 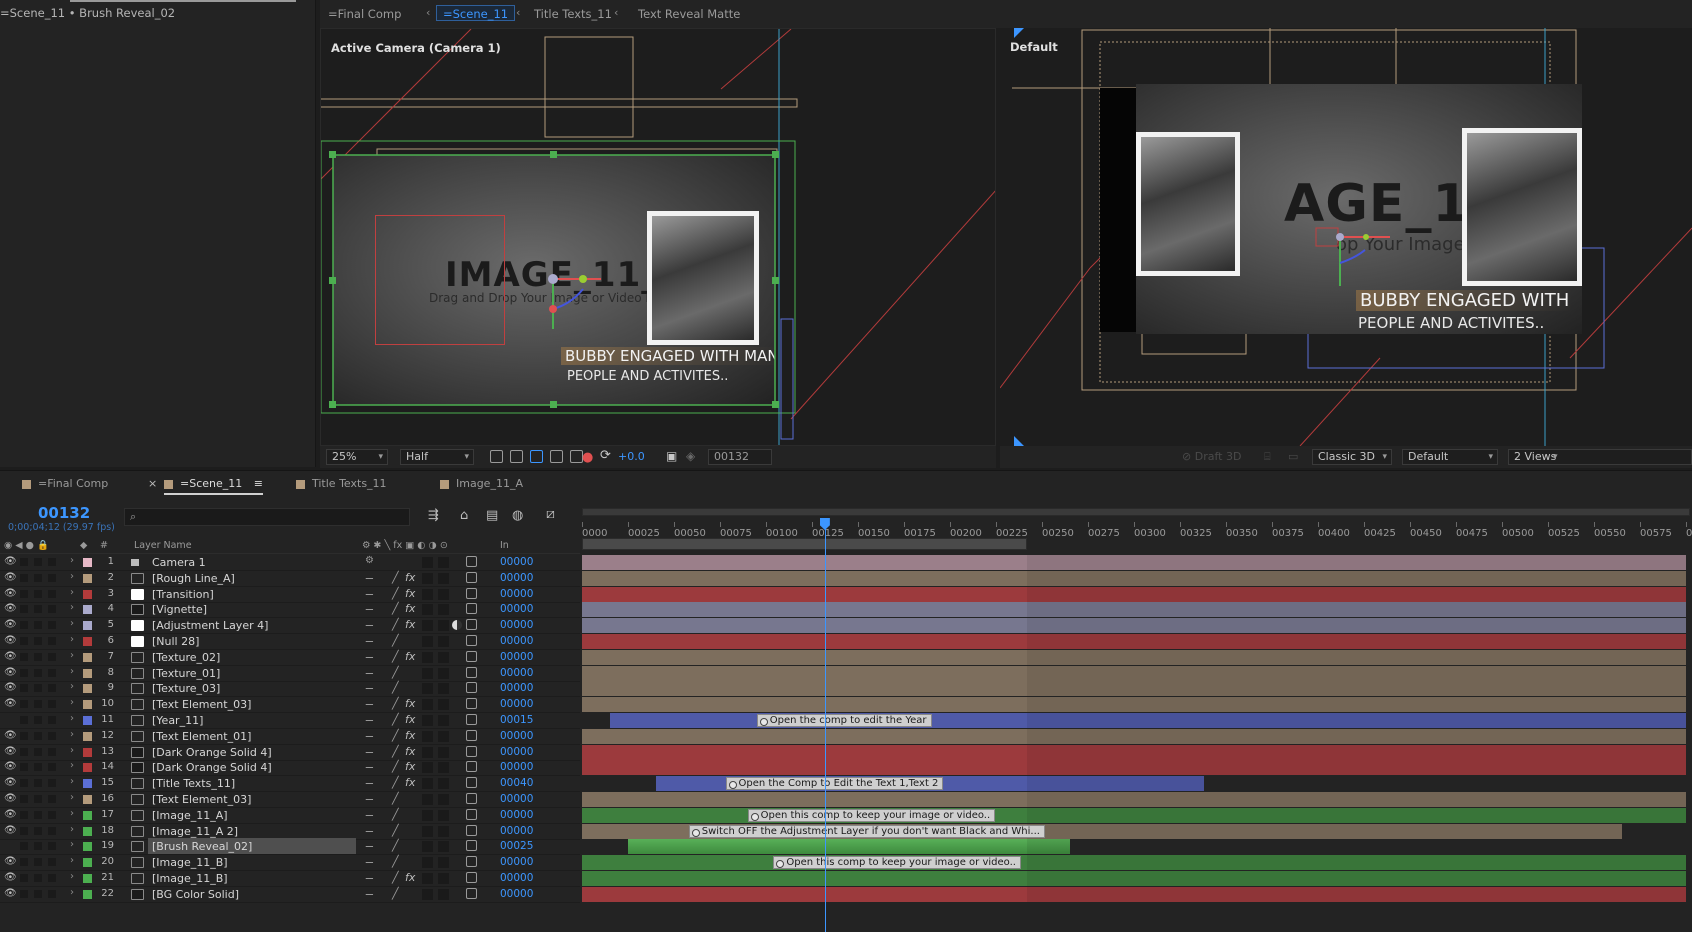 I want to click on layer-duration-bar: Open the Comp to Edit the Text 1,Text 2, so click(x=929, y=784).